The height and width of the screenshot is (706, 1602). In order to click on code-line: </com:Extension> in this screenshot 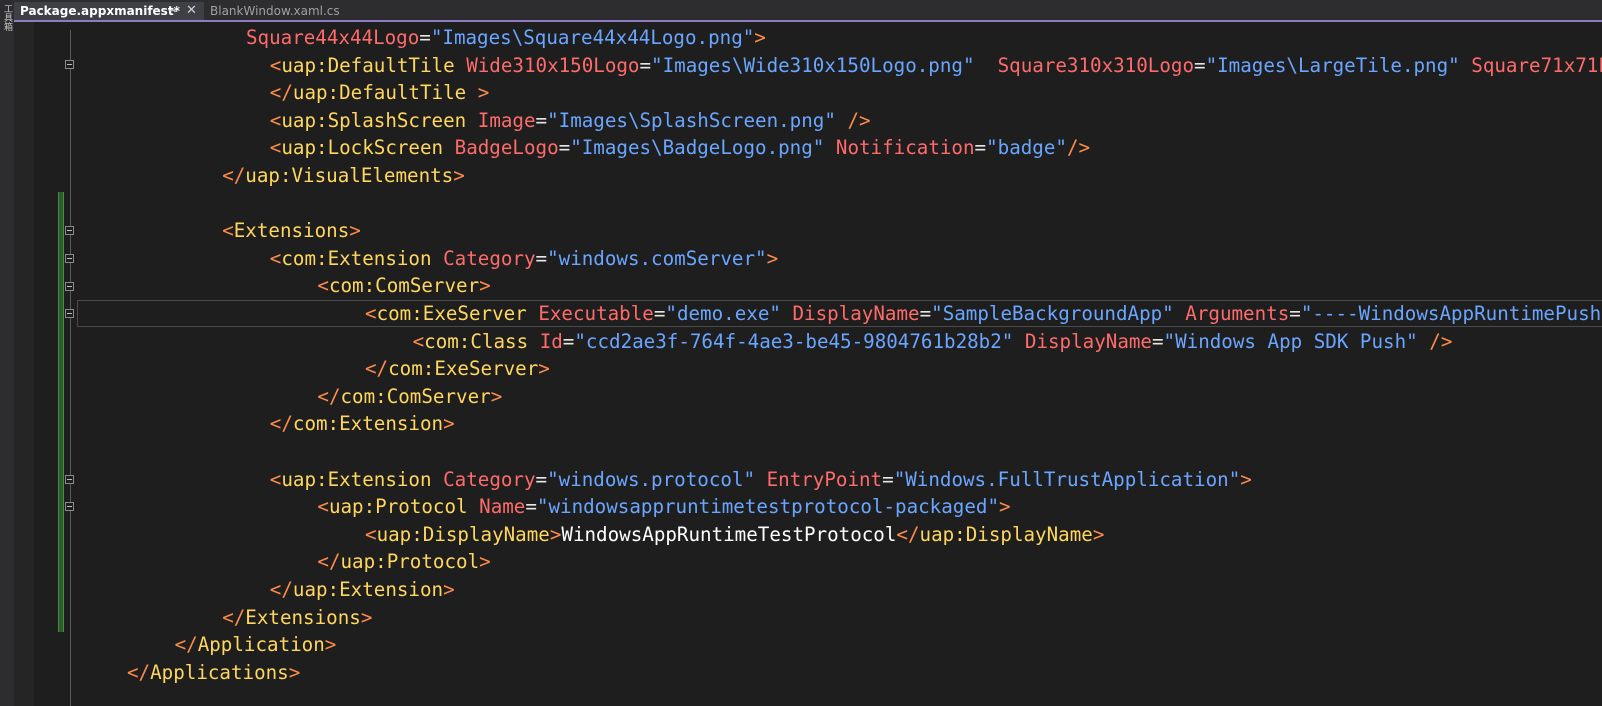, I will do `click(362, 424)`.